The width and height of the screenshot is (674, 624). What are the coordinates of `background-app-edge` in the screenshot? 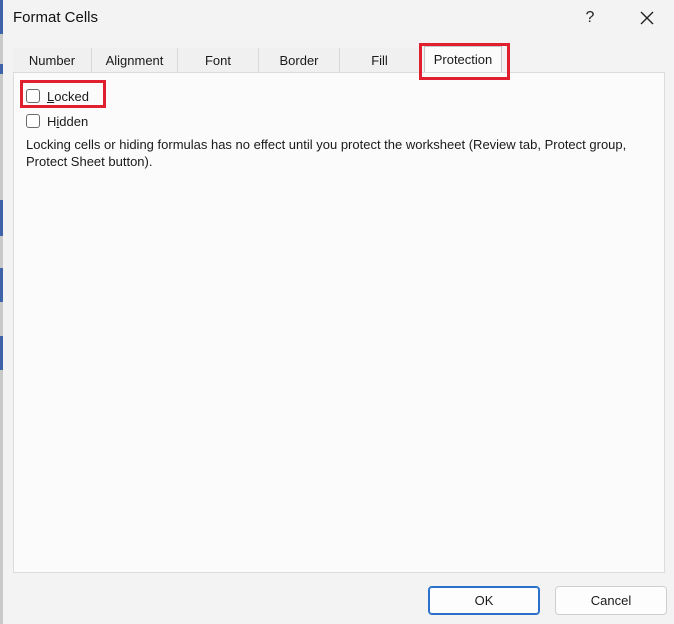 It's located at (1, 312).